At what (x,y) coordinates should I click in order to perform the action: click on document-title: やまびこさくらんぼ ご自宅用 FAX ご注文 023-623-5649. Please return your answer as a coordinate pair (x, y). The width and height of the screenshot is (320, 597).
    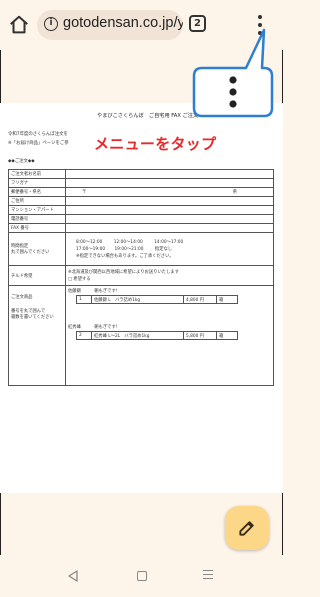
    Looking at the image, I should click on (169, 116).